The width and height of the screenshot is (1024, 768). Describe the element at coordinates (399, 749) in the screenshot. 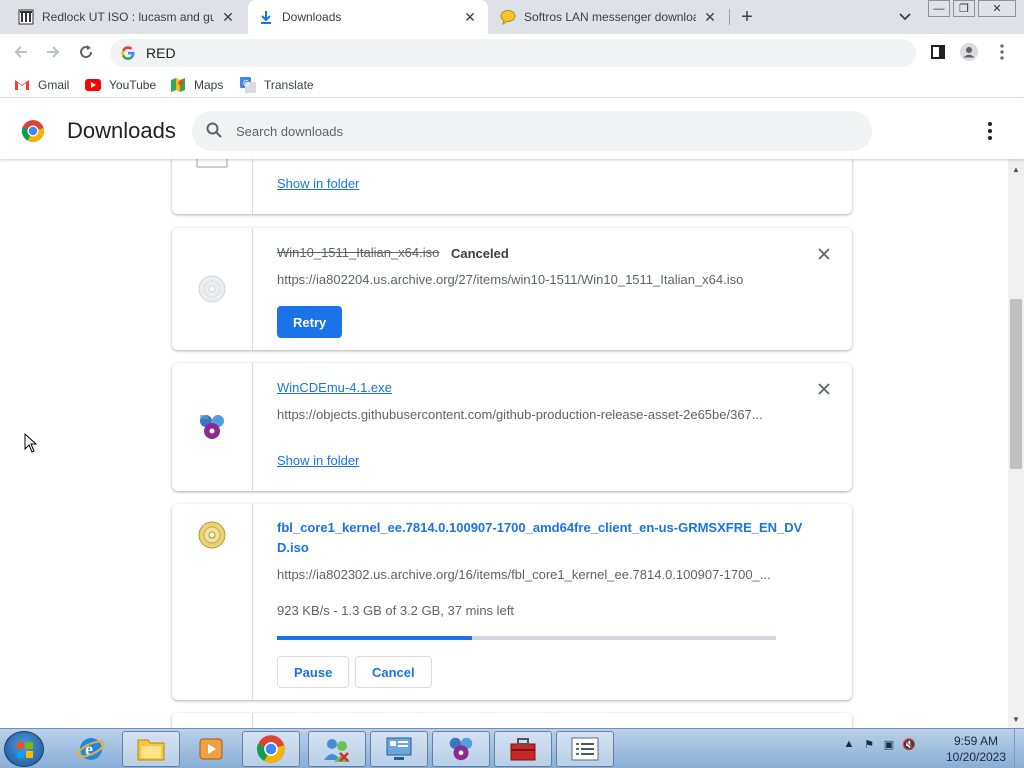

I see `remote-desktop-icon` at that location.